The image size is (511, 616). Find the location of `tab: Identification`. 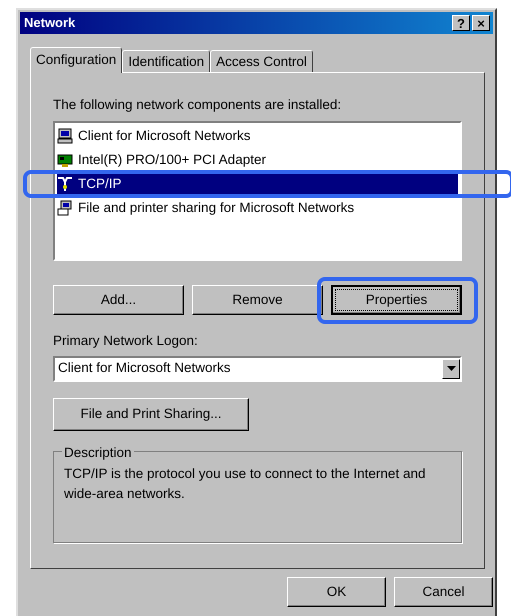

tab: Identification is located at coordinates (166, 61).